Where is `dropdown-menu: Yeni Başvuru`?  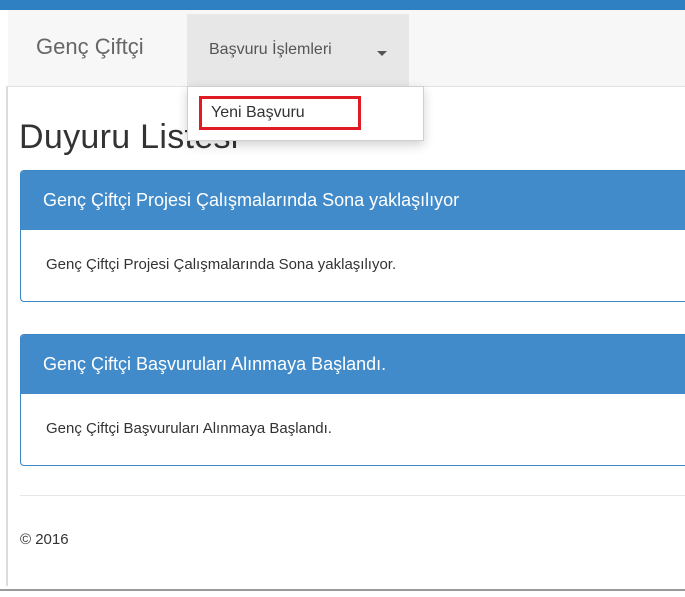 dropdown-menu: Yeni Başvuru is located at coordinates (305, 113).